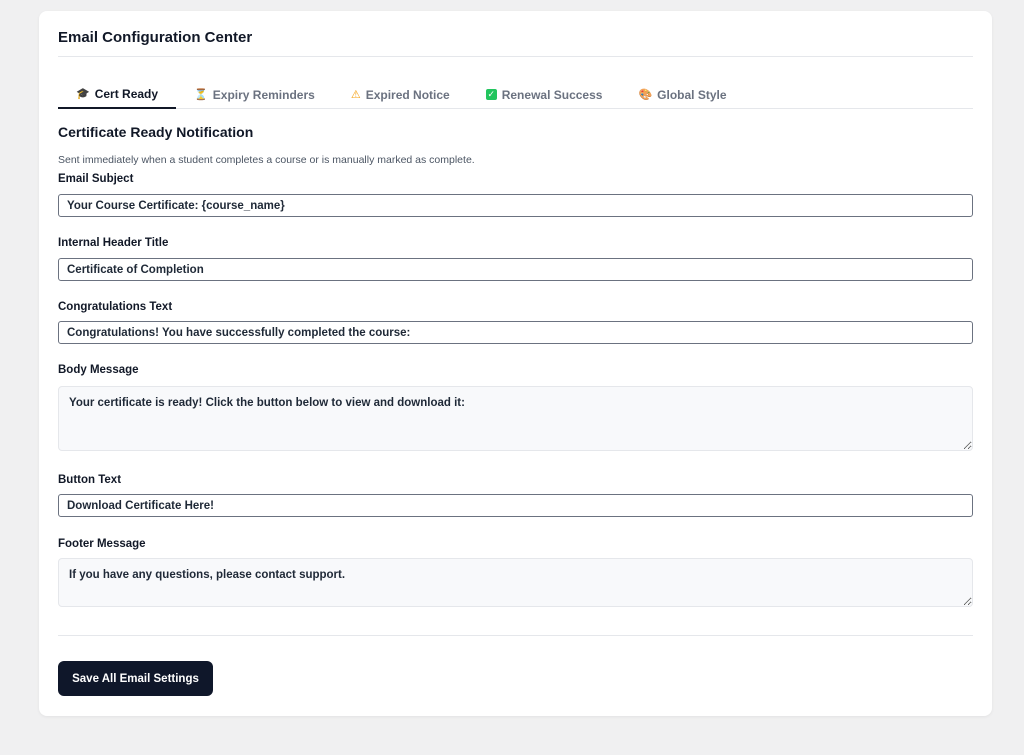  What do you see at coordinates (645, 95) in the screenshot?
I see `palette-icon: 🎨` at bounding box center [645, 95].